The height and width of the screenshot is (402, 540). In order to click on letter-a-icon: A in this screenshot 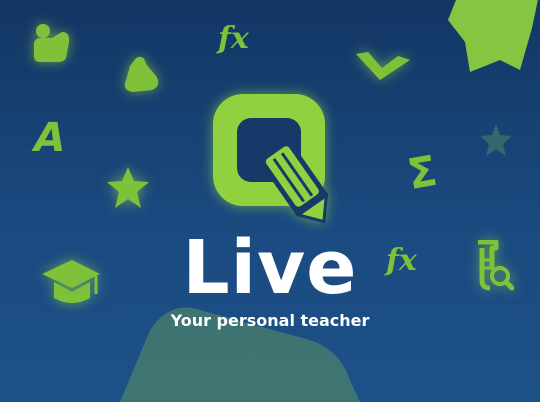, I will do `click(49, 138)`.